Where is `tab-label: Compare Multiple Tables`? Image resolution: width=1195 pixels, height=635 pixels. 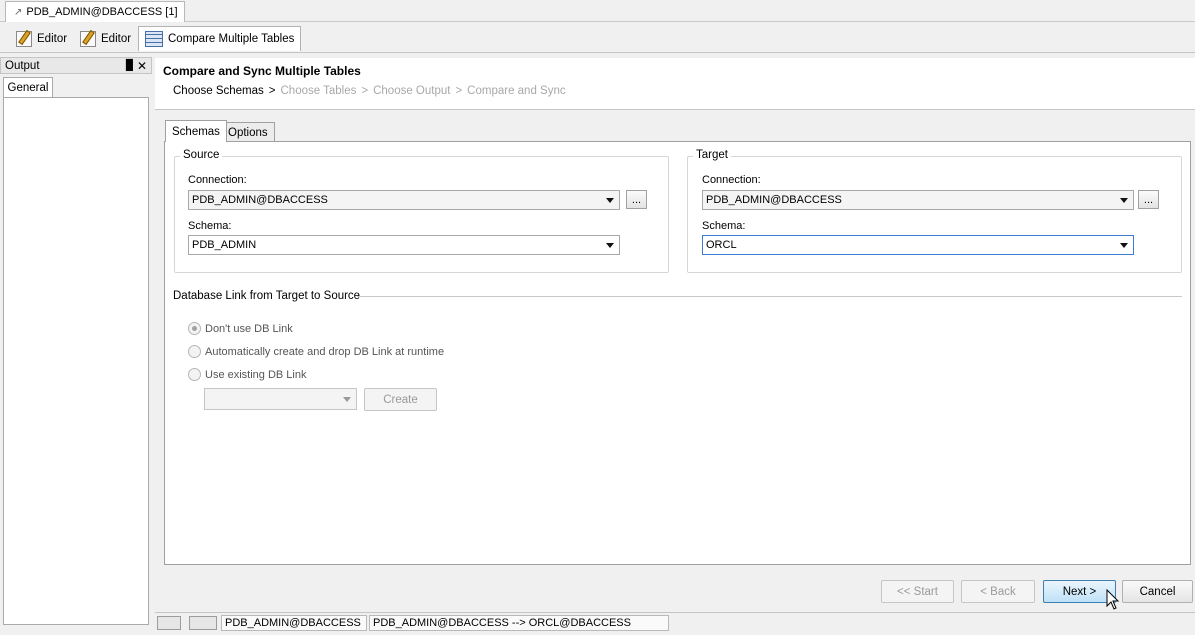 tab-label: Compare Multiple Tables is located at coordinates (231, 39).